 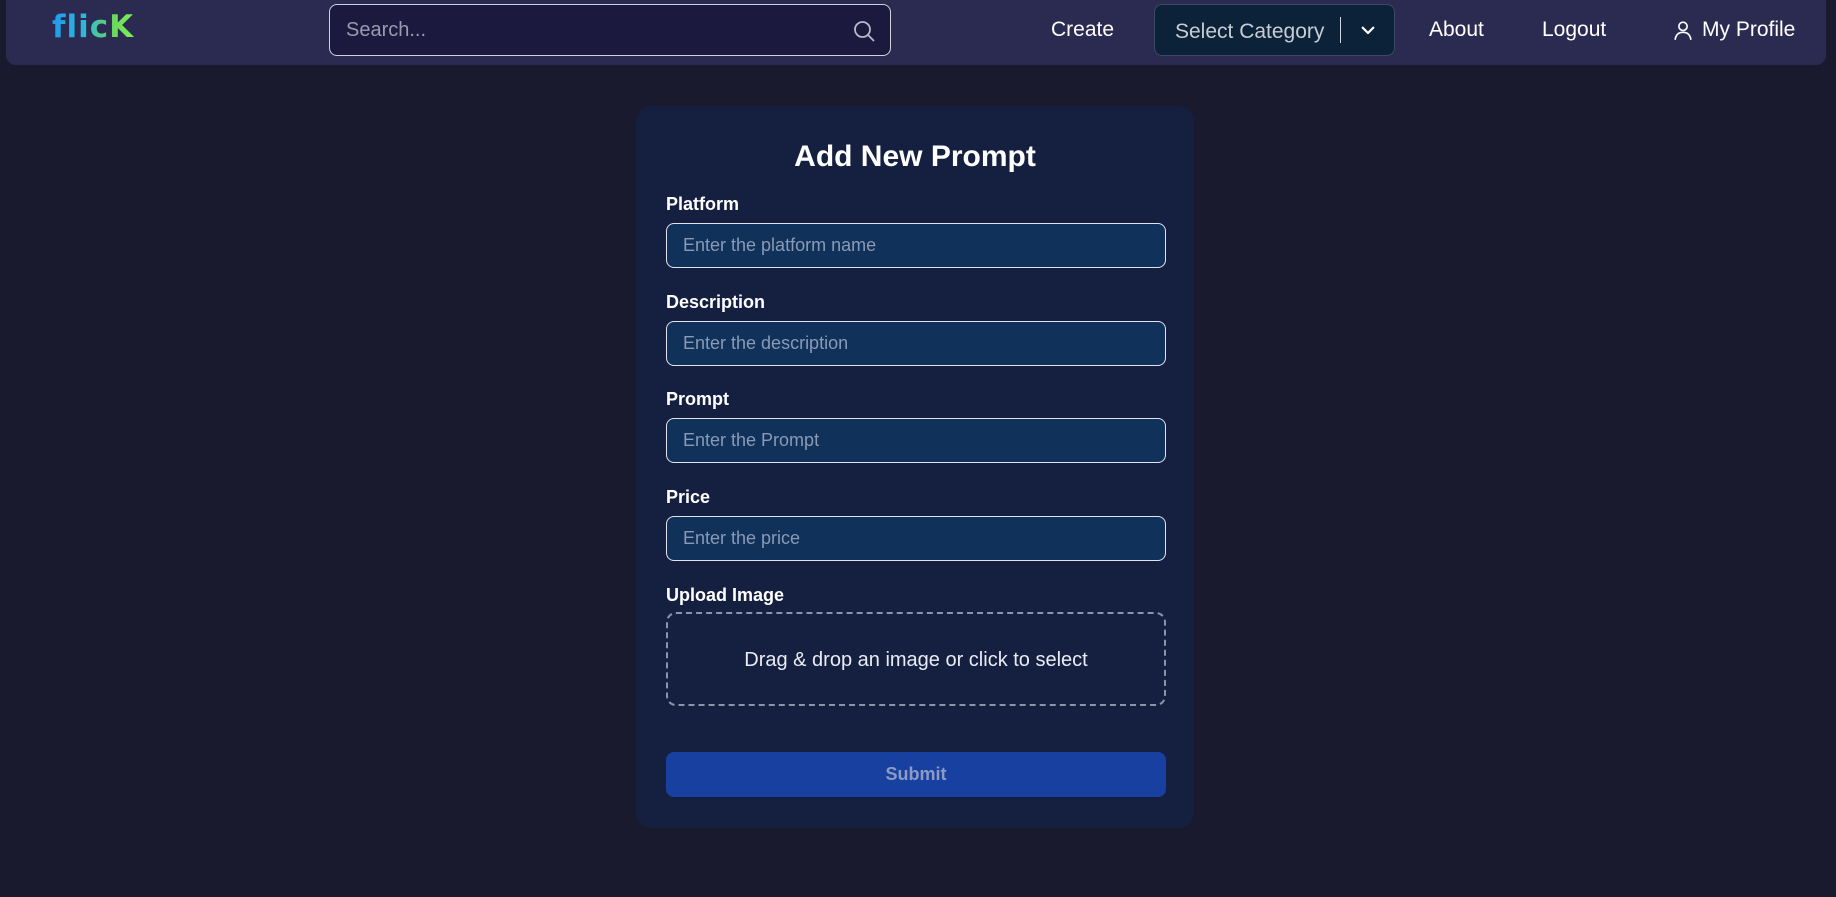 I want to click on prompt-label: Prompt, so click(x=697, y=399).